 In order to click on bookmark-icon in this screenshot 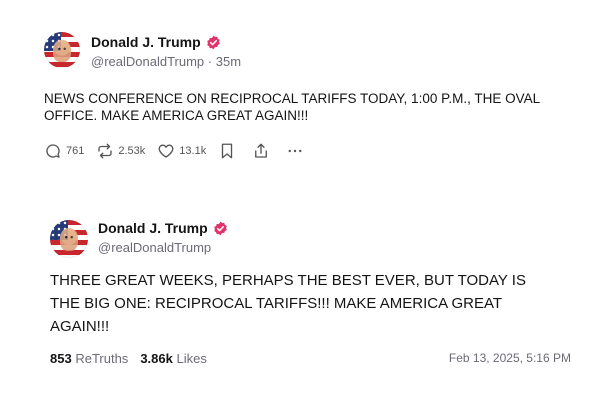, I will do `click(227, 151)`.